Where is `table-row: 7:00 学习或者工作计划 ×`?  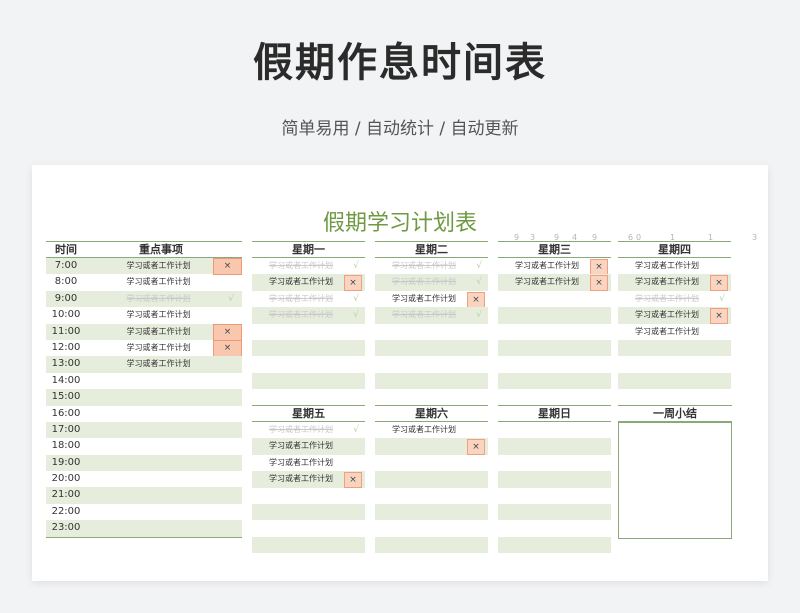
table-row: 7:00 学习或者工作计划 × is located at coordinates (144, 266).